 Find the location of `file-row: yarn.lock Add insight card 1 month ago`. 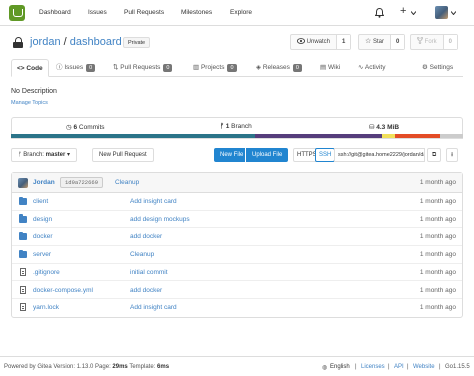

file-row: yarn.lock Add insight card 1 month ago is located at coordinates (237, 308).